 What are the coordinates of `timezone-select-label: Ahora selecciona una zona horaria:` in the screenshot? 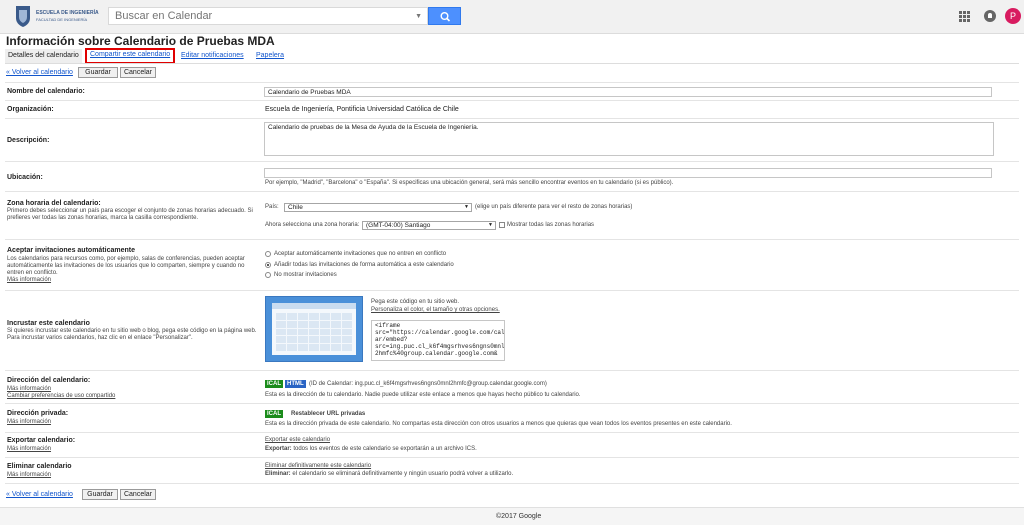 It's located at (312, 225).